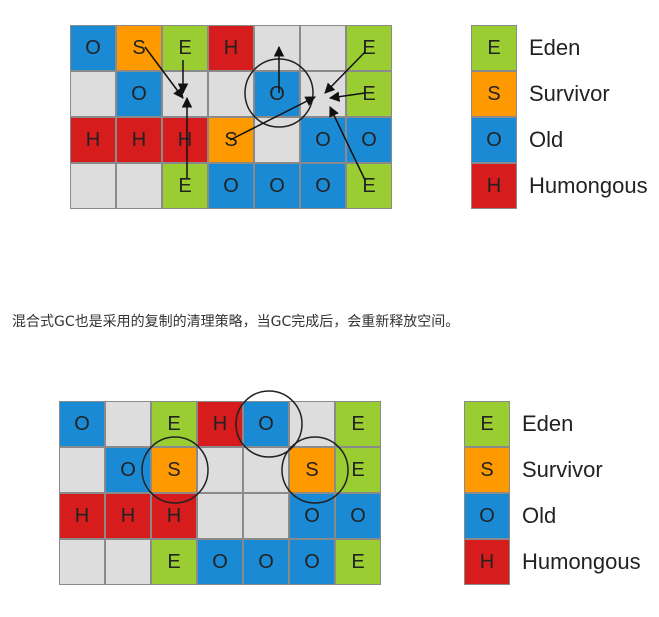 The image size is (659, 617). Describe the element at coordinates (174, 470) in the screenshot. I see `region-survivor-r1-c2: S` at that location.